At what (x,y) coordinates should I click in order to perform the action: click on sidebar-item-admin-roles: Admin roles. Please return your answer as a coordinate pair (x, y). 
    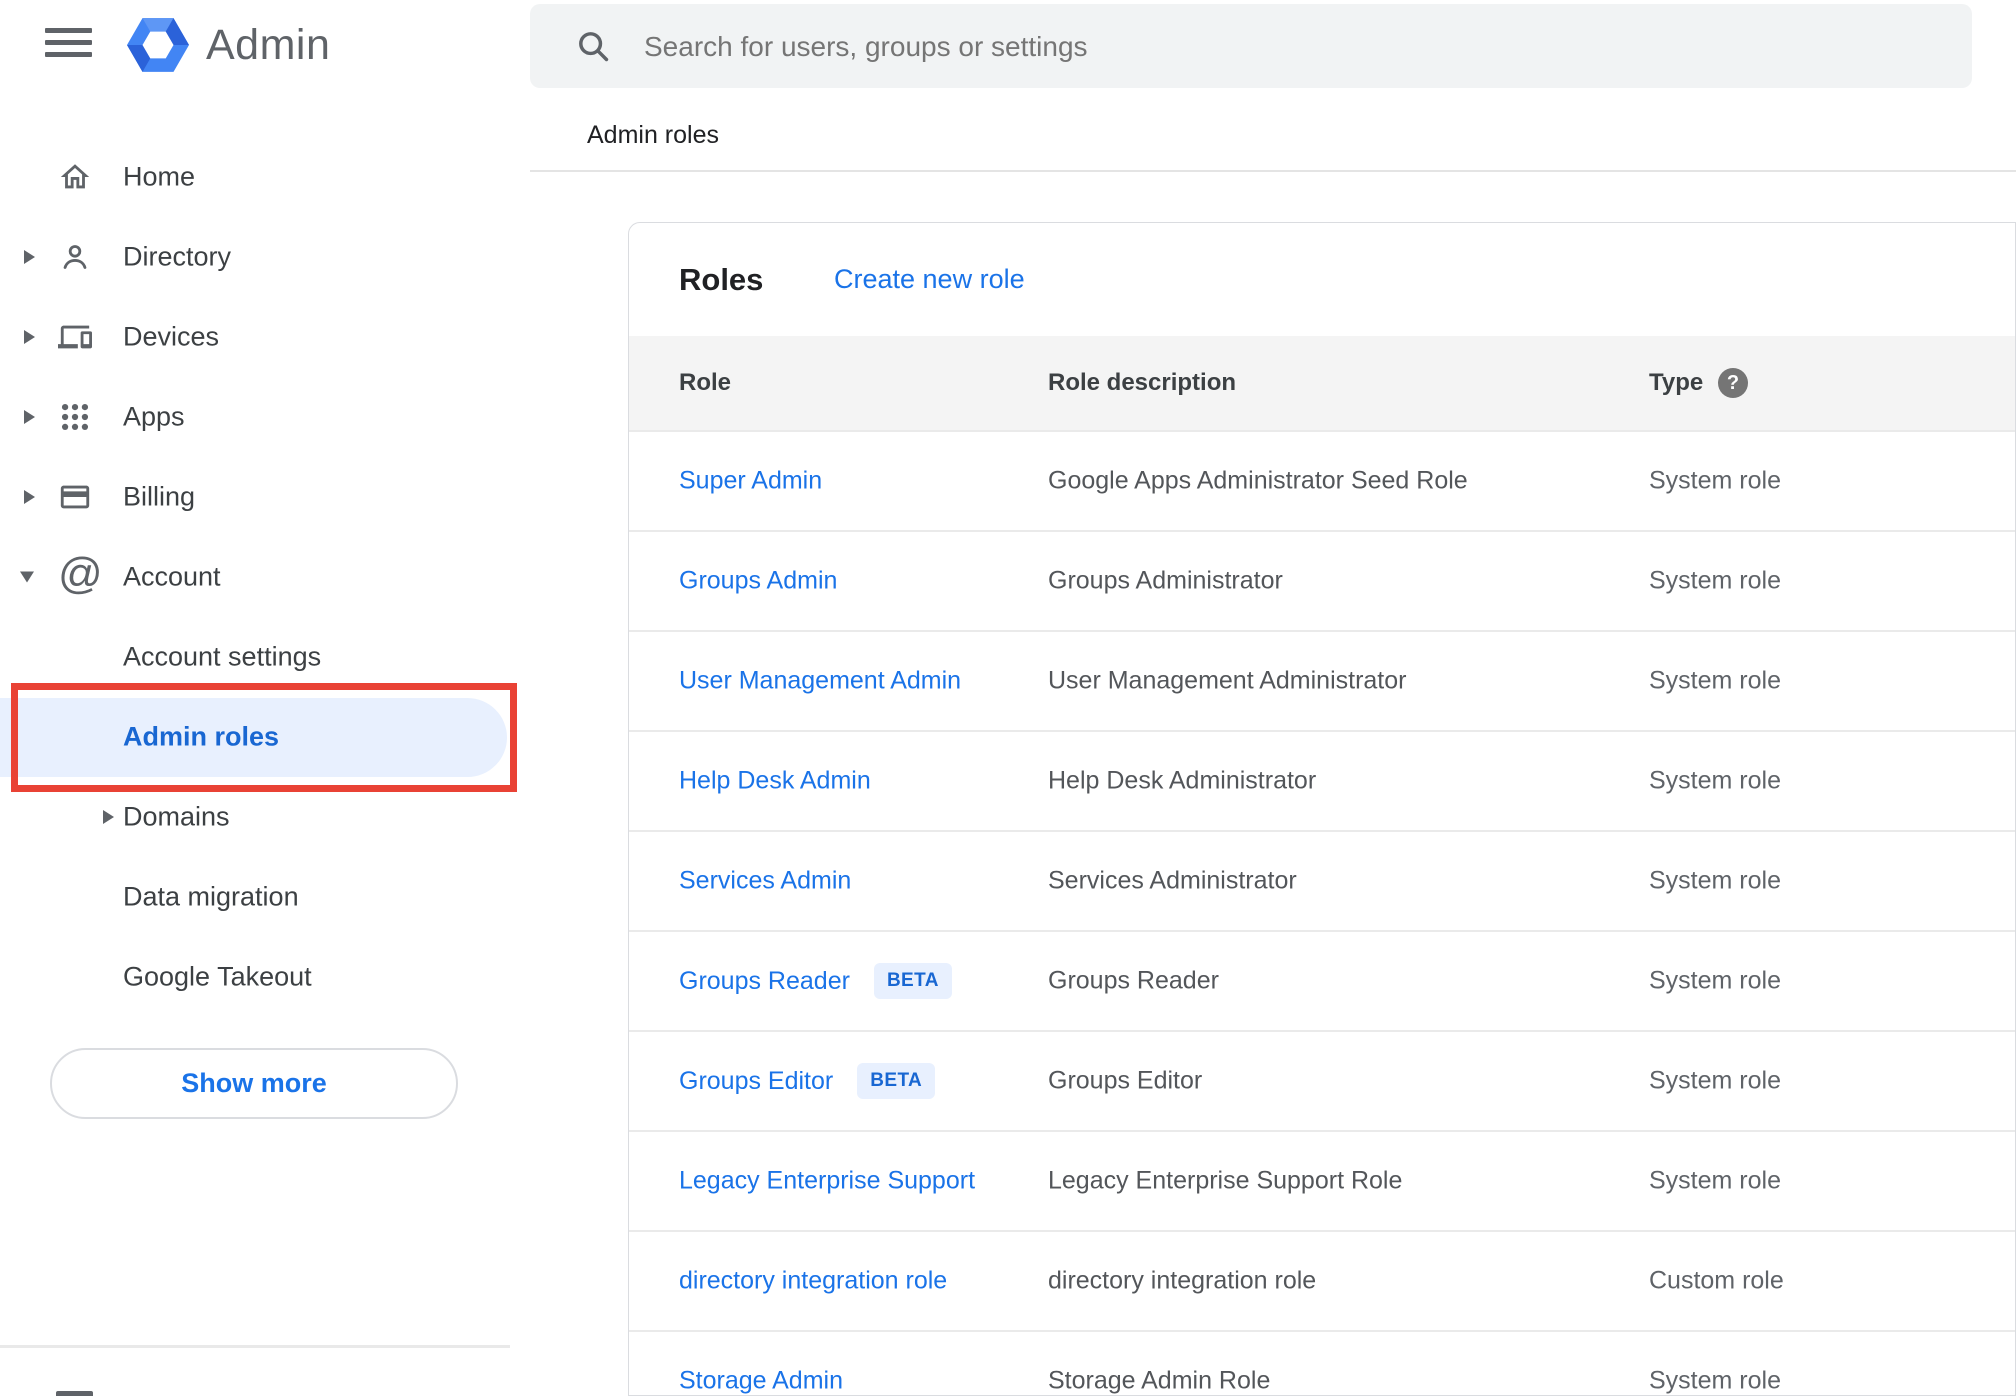
    Looking at the image, I should click on (265, 737).